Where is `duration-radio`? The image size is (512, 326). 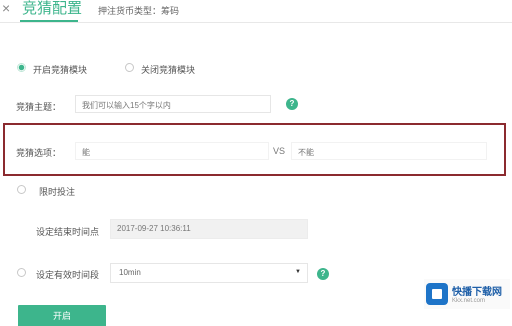
duration-radio is located at coordinates (21, 272).